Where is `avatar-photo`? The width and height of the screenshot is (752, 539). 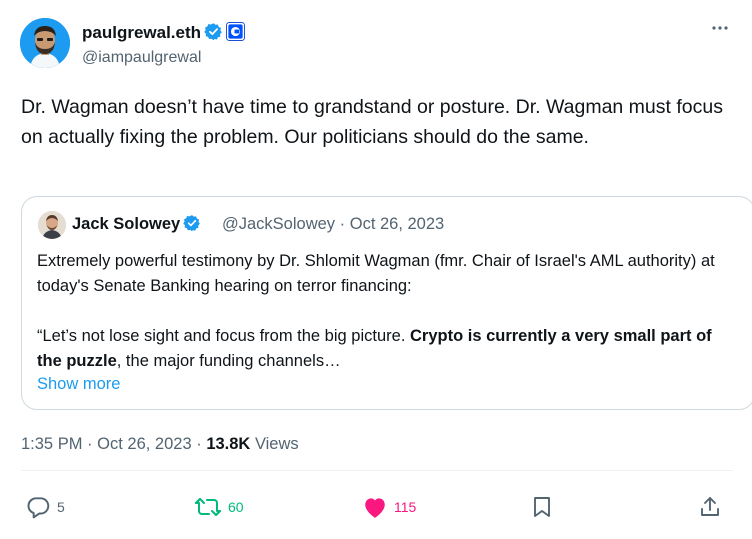 avatar-photo is located at coordinates (52, 225).